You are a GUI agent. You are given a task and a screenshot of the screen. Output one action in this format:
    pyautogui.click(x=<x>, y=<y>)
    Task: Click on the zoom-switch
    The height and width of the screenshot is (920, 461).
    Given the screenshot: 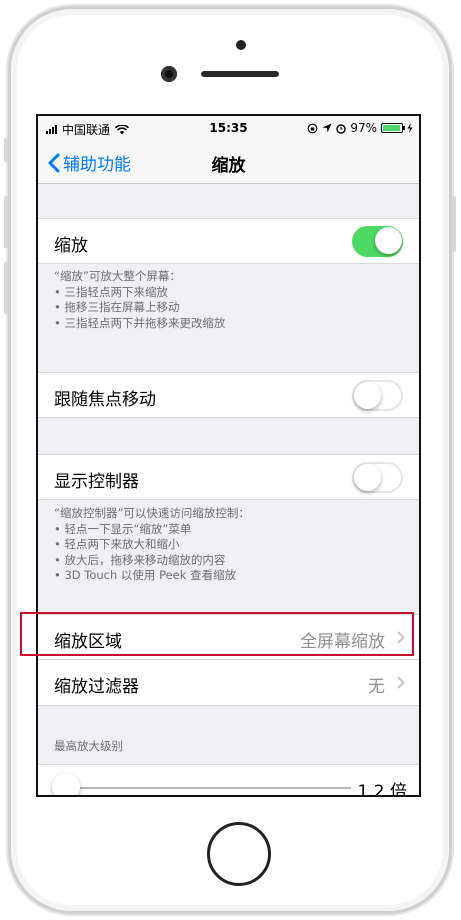 What is the action you would take?
    pyautogui.click(x=377, y=241)
    